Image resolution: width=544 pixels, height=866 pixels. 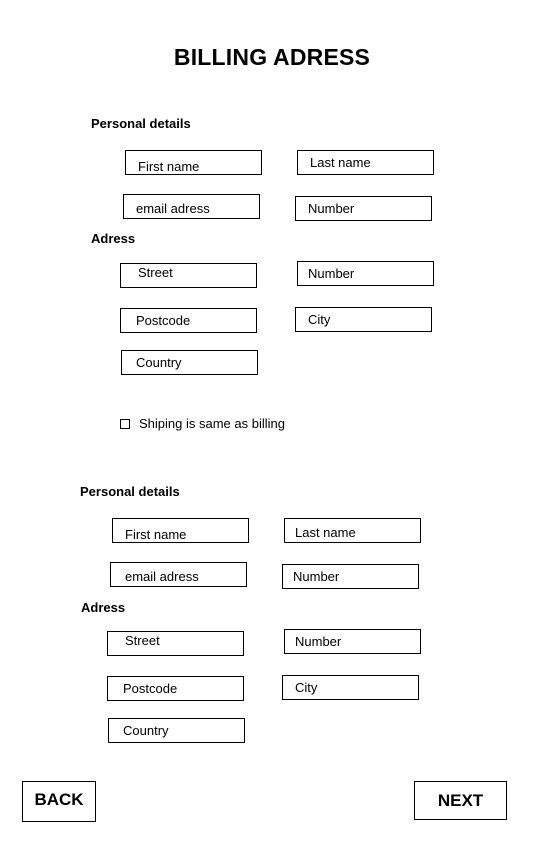 I want to click on billing-street-field: Street, so click(x=188, y=275).